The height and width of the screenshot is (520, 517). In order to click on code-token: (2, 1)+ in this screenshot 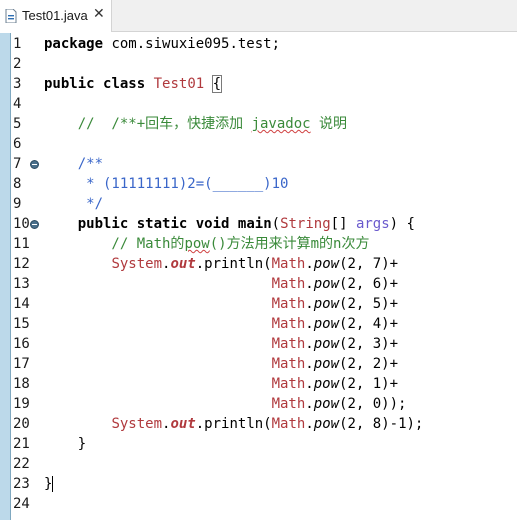, I will do `click(369, 384)`.